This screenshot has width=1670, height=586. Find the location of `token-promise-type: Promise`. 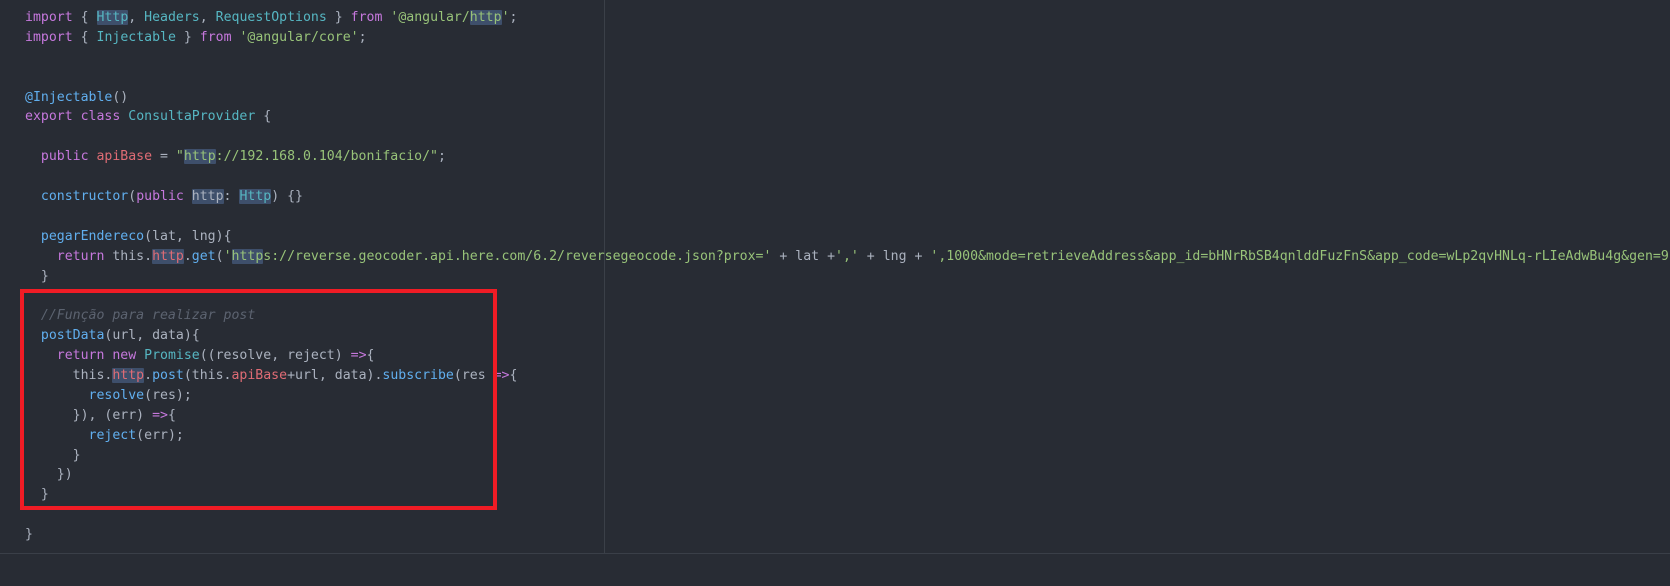

token-promise-type: Promise is located at coordinates (172, 356).